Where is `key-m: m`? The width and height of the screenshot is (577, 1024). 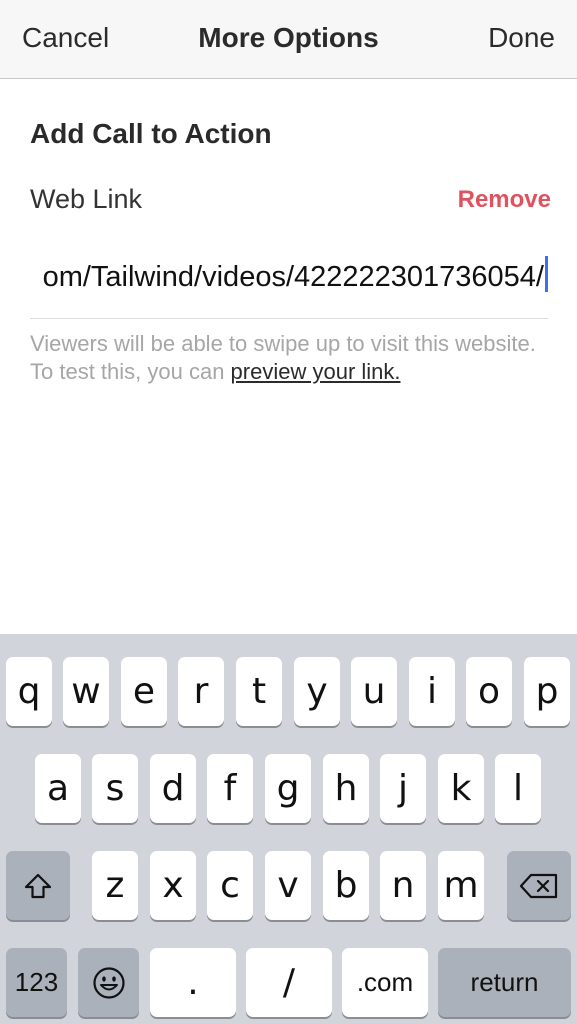
key-m: m is located at coordinates (461, 885).